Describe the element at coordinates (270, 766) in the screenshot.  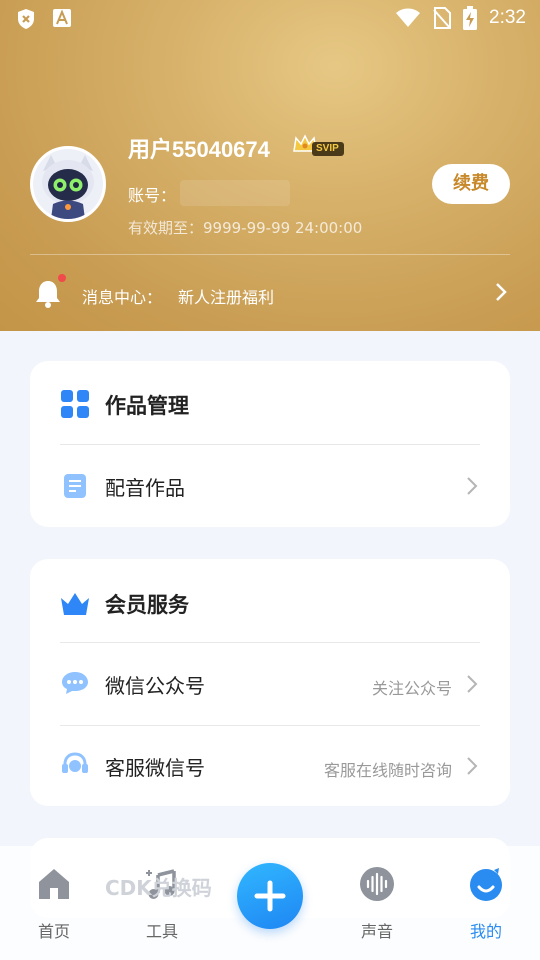
I see `list-item-customer-service: 客服微信号 客服在线随时咨询` at that location.